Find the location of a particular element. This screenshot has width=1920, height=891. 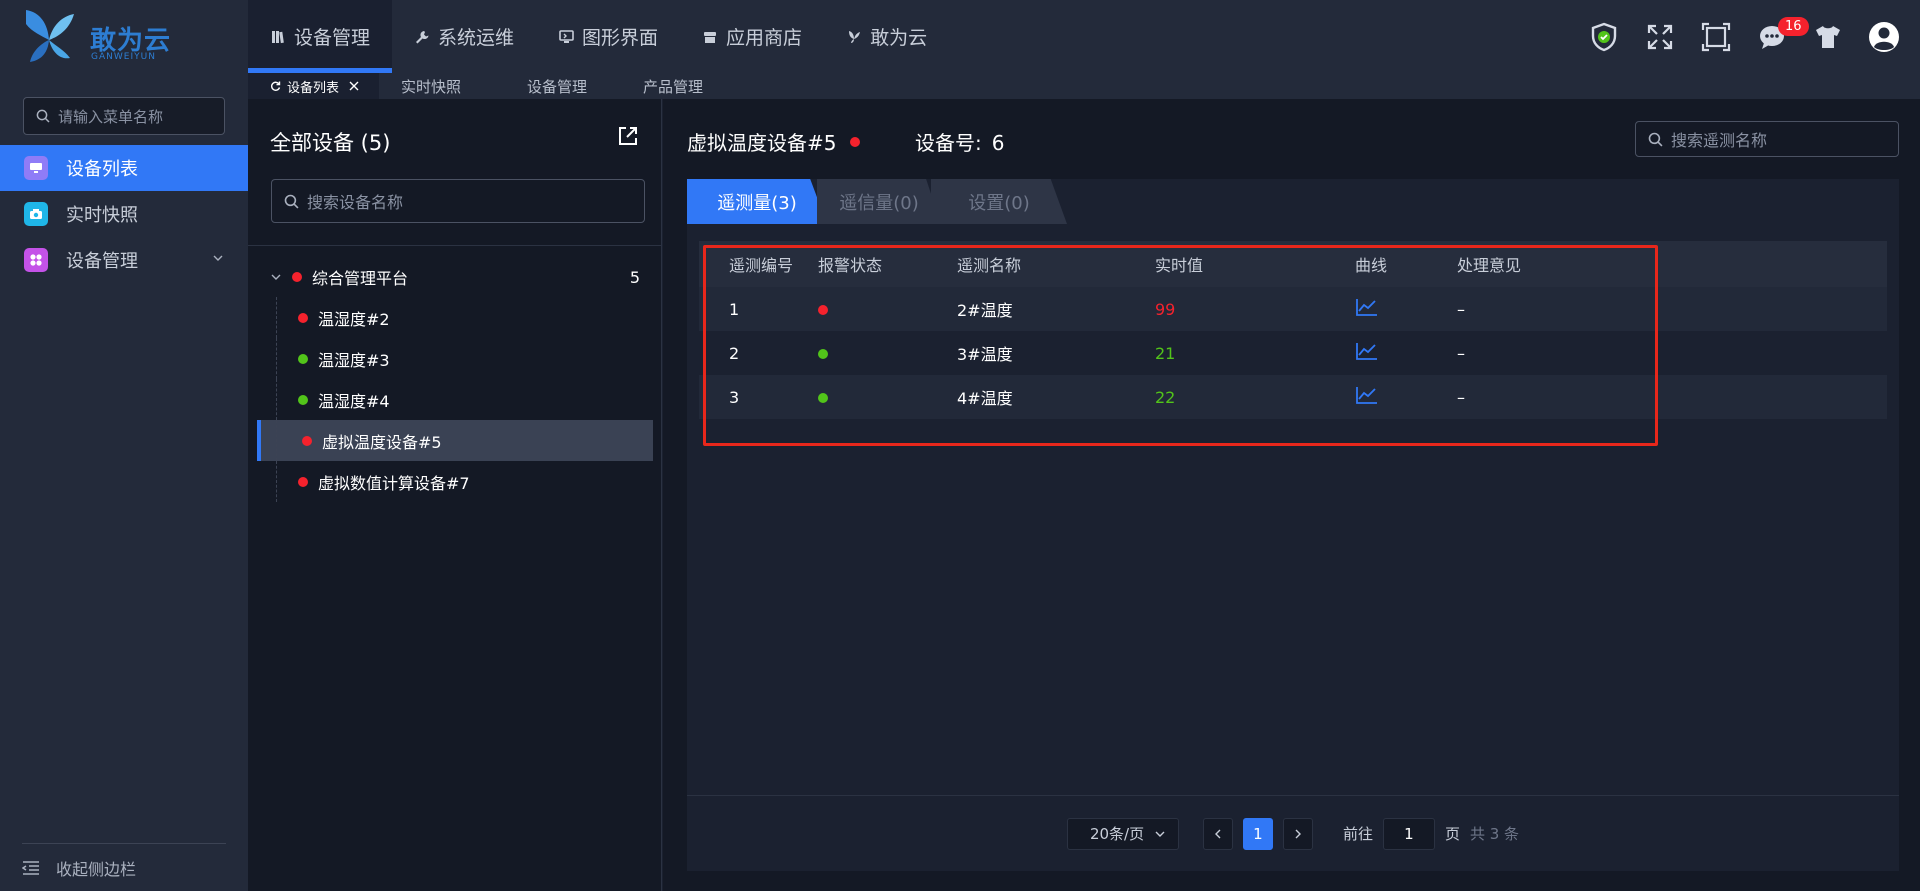

tab-device-list: 设备列表 is located at coordinates (314, 86).